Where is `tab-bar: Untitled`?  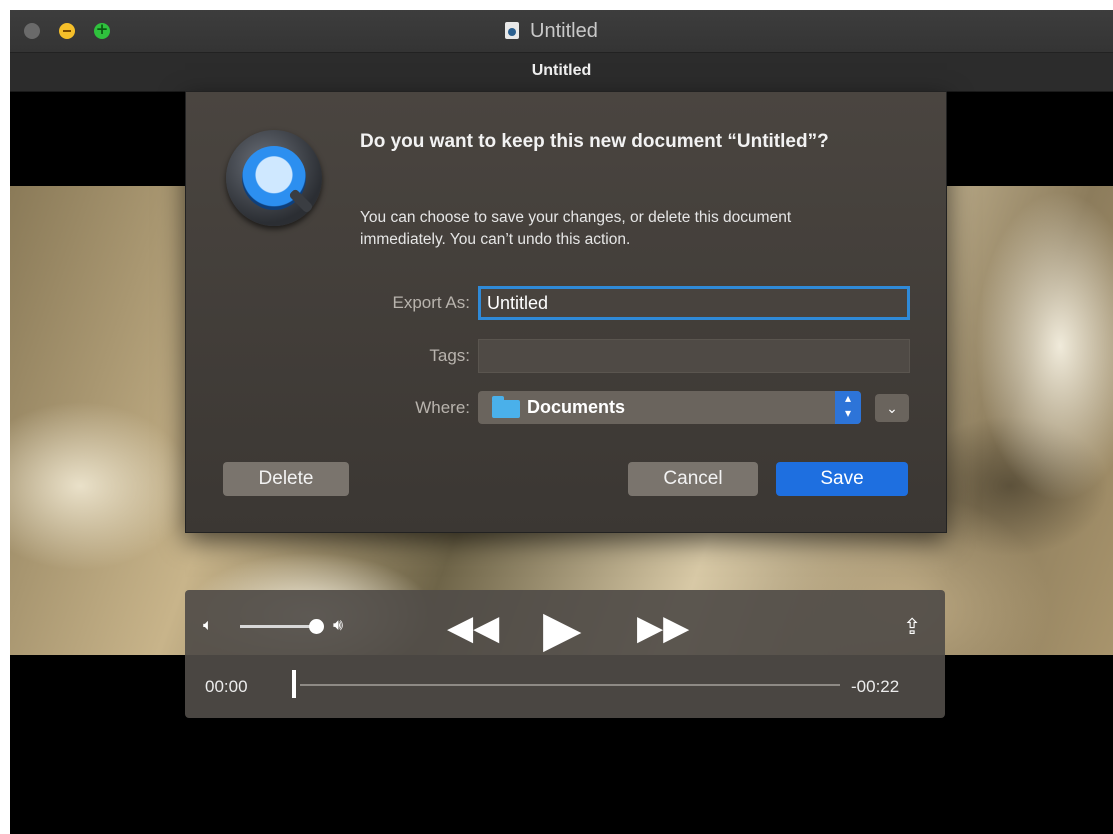
tab-bar: Untitled is located at coordinates (561, 72).